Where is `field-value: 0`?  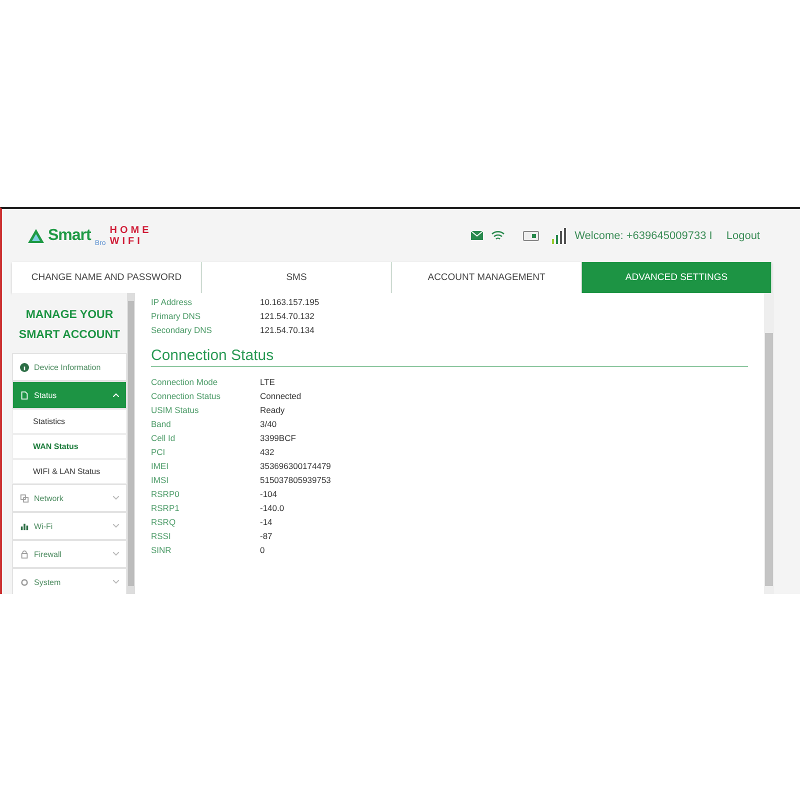 field-value: 0 is located at coordinates (262, 550).